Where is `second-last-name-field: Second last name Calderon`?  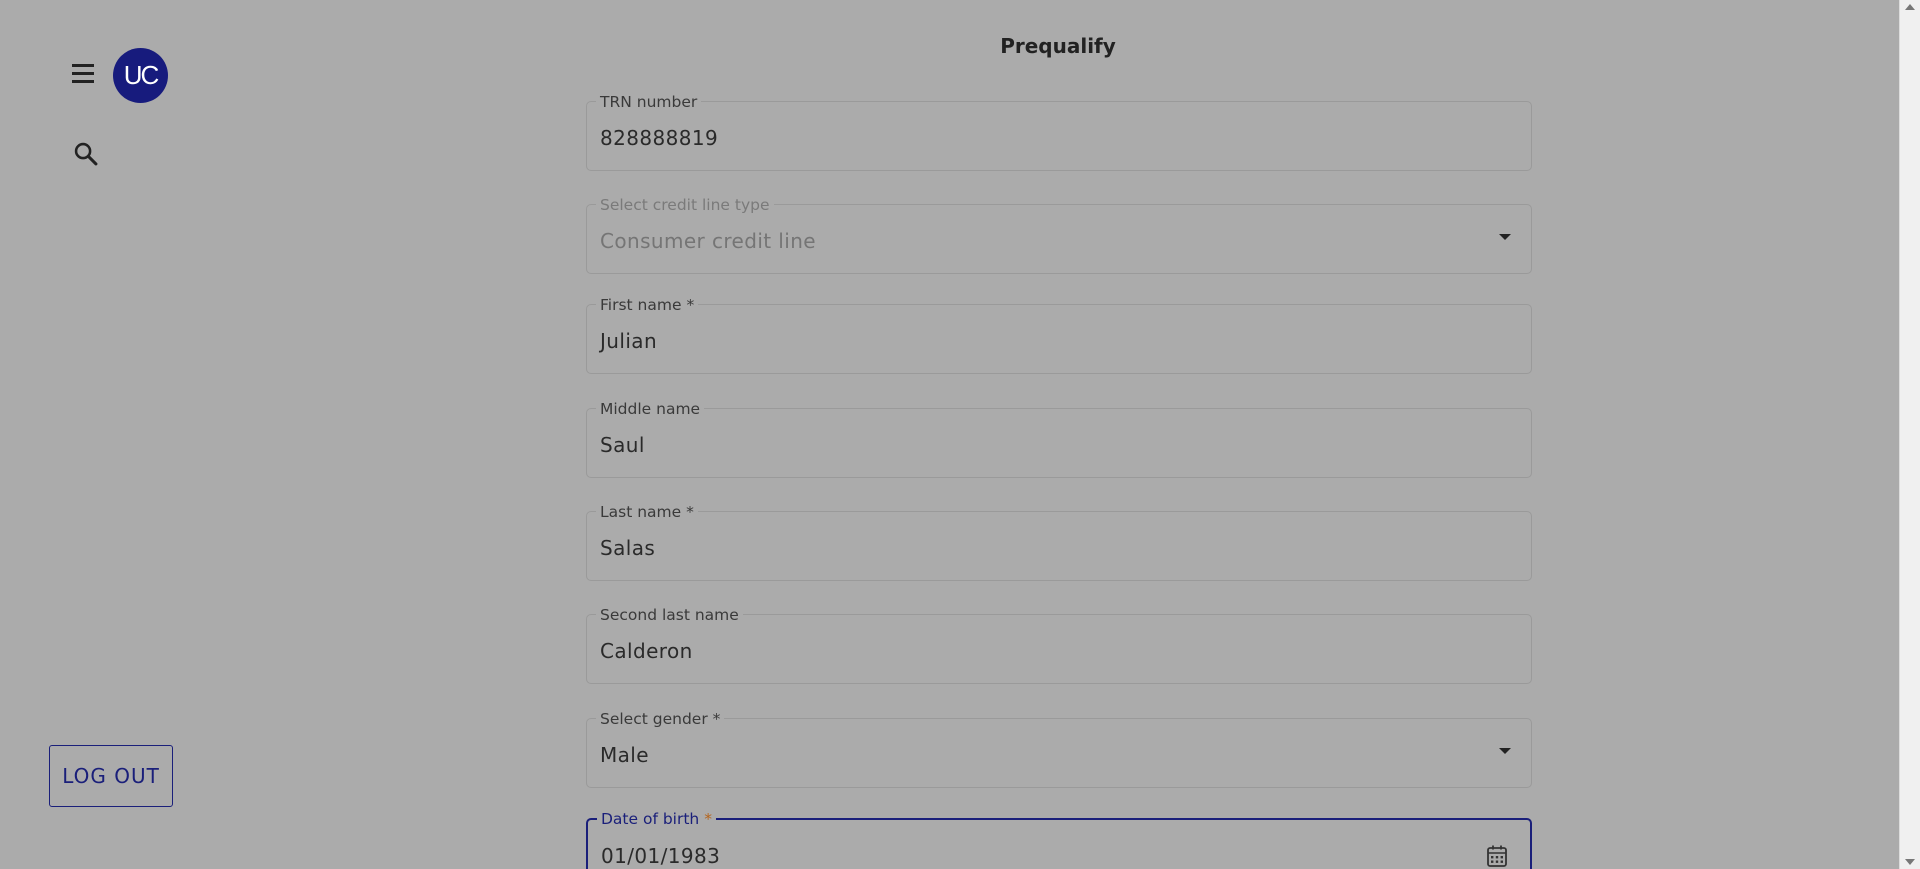
second-last-name-field: Second last name Calderon is located at coordinates (1059, 645).